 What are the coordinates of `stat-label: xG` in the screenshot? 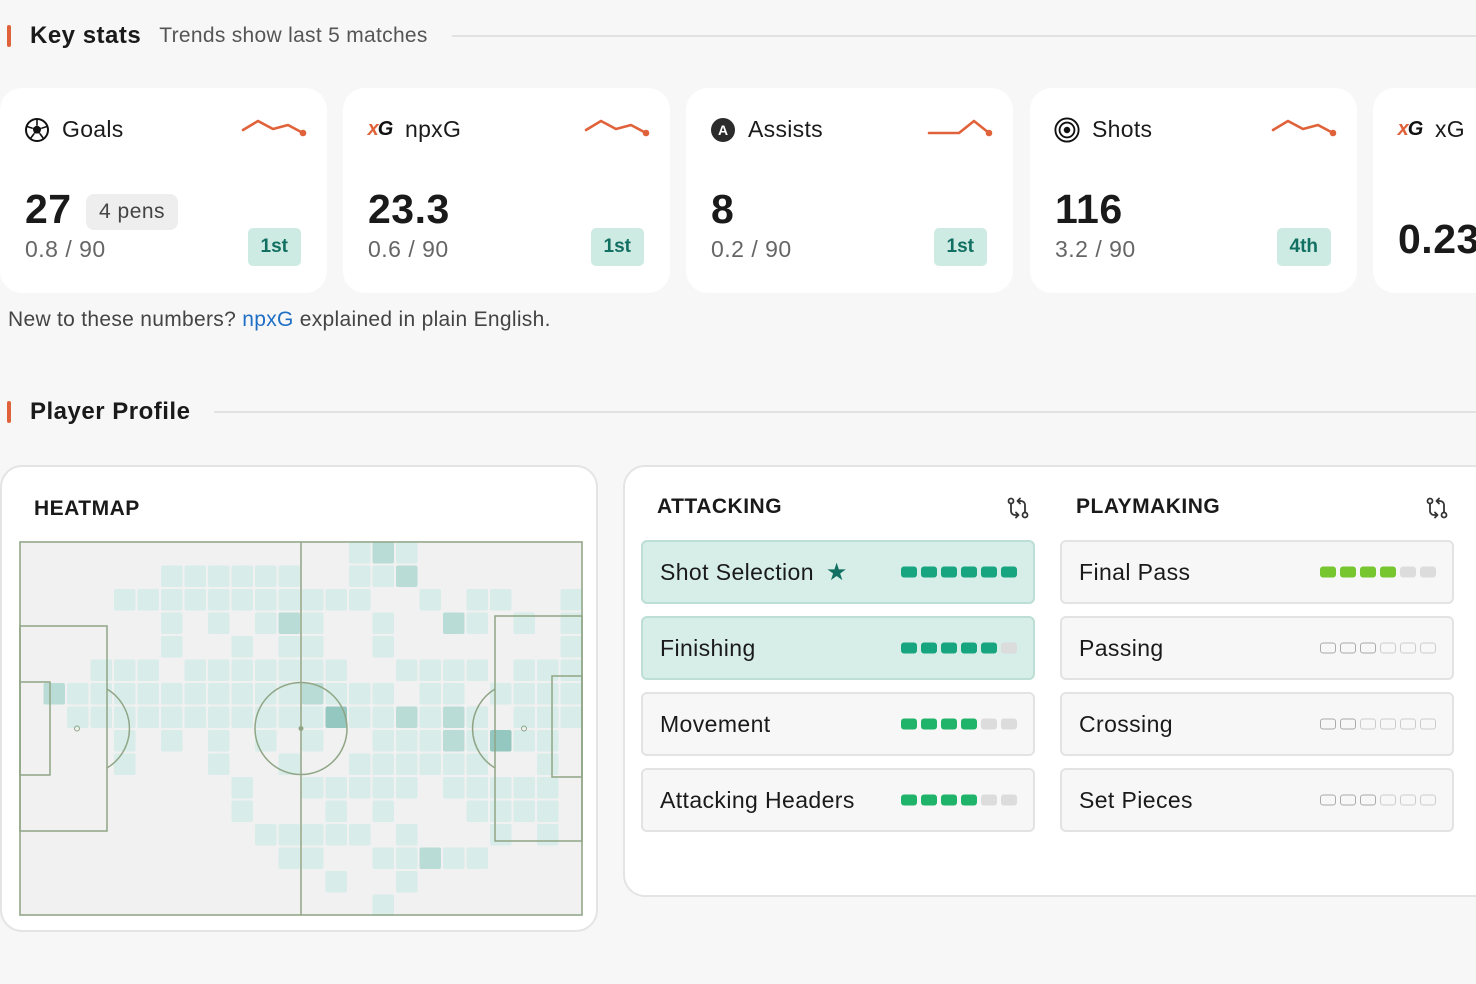 It's located at (1450, 129).